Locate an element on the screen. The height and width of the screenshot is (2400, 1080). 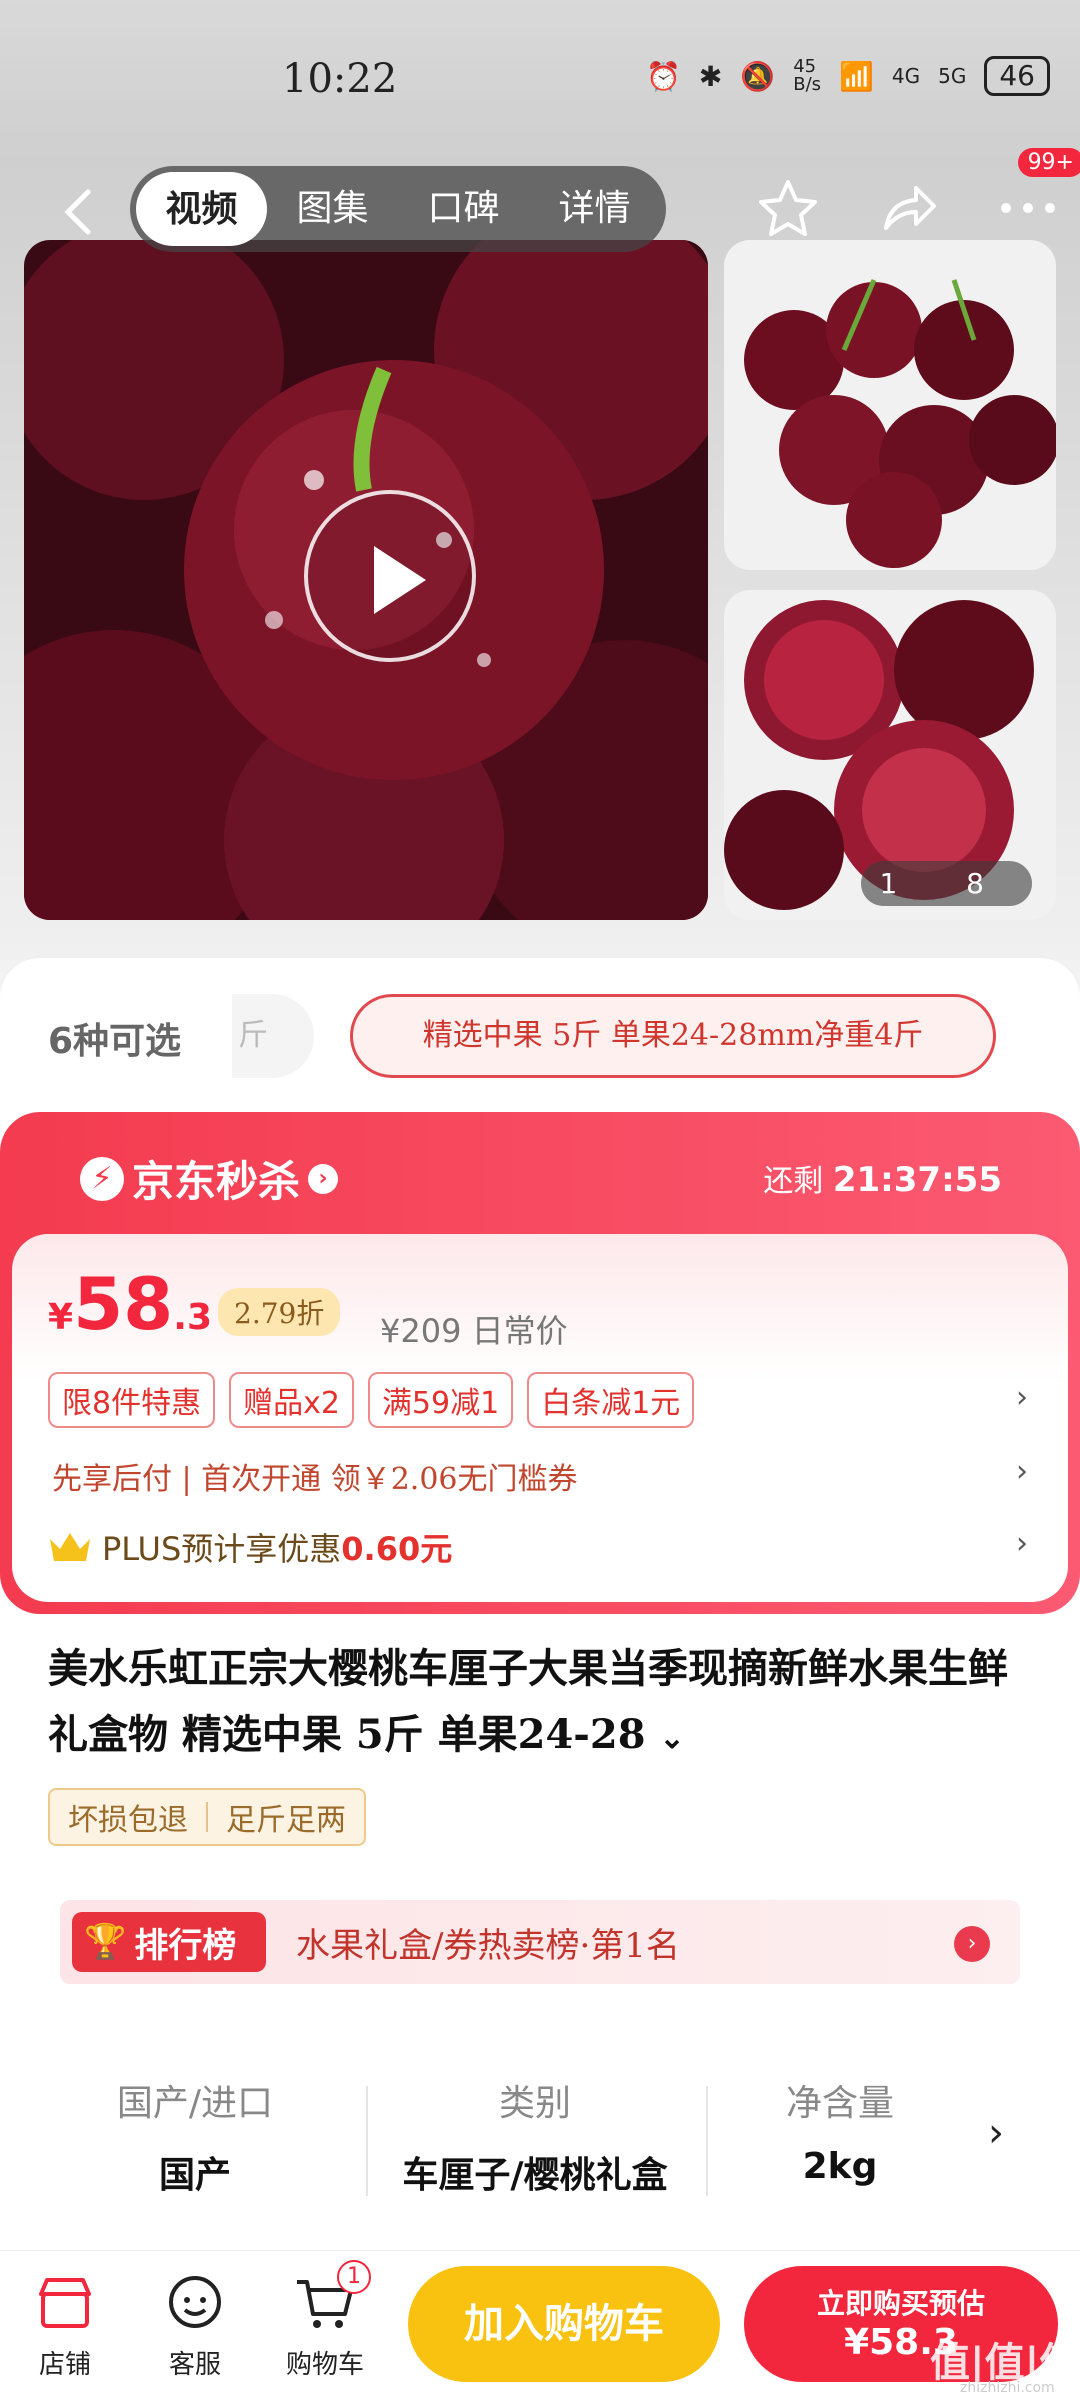
status-time: 10:22 is located at coordinates (340, 79).